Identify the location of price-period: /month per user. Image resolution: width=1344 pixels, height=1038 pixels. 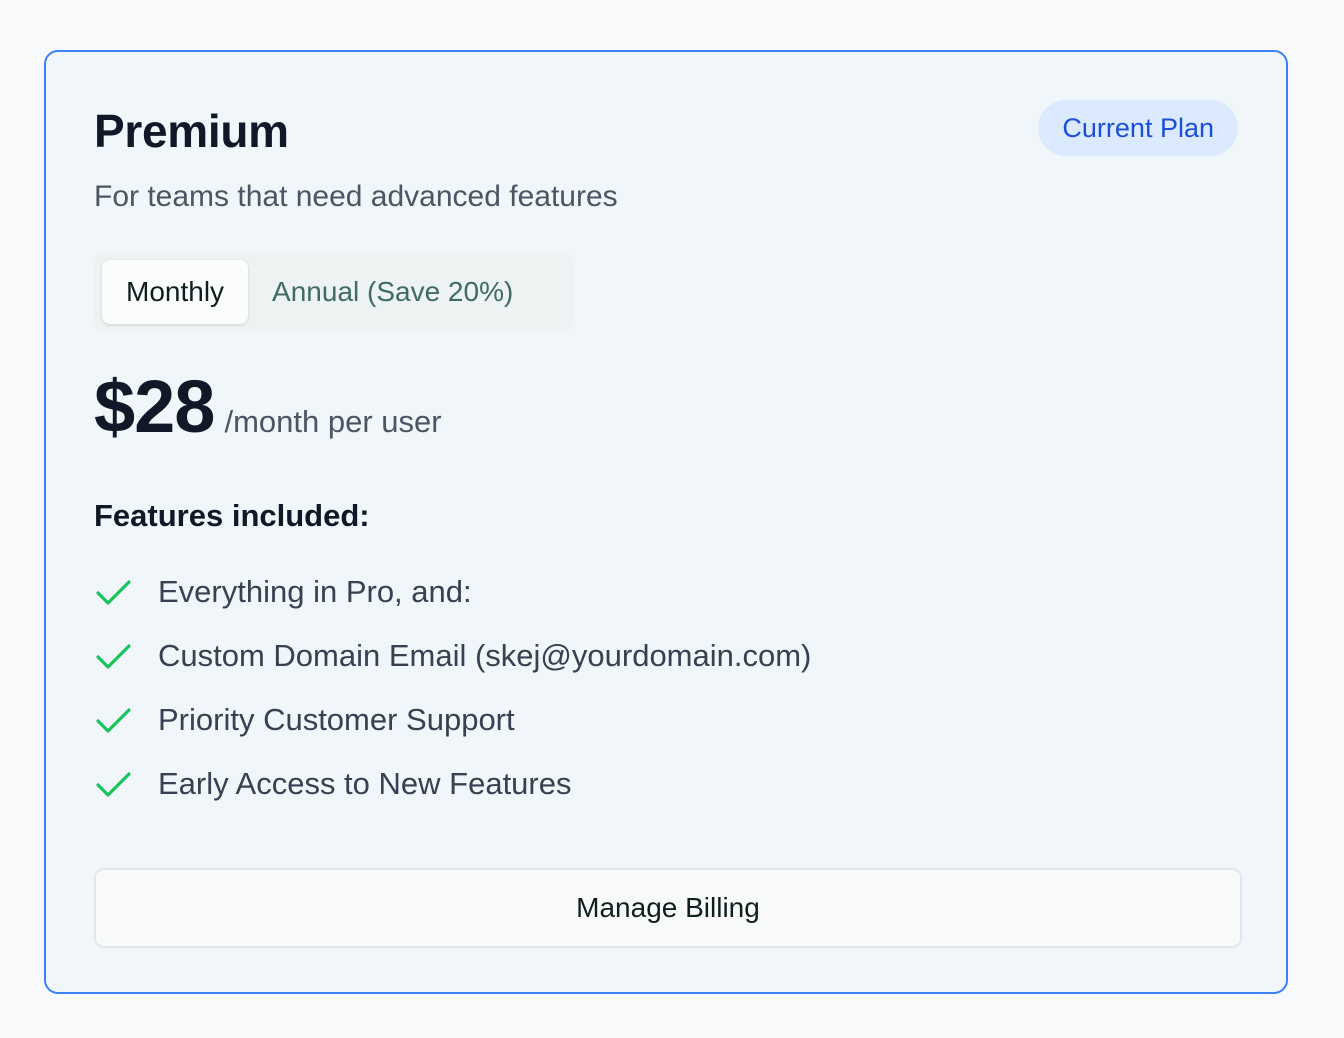
(333, 421).